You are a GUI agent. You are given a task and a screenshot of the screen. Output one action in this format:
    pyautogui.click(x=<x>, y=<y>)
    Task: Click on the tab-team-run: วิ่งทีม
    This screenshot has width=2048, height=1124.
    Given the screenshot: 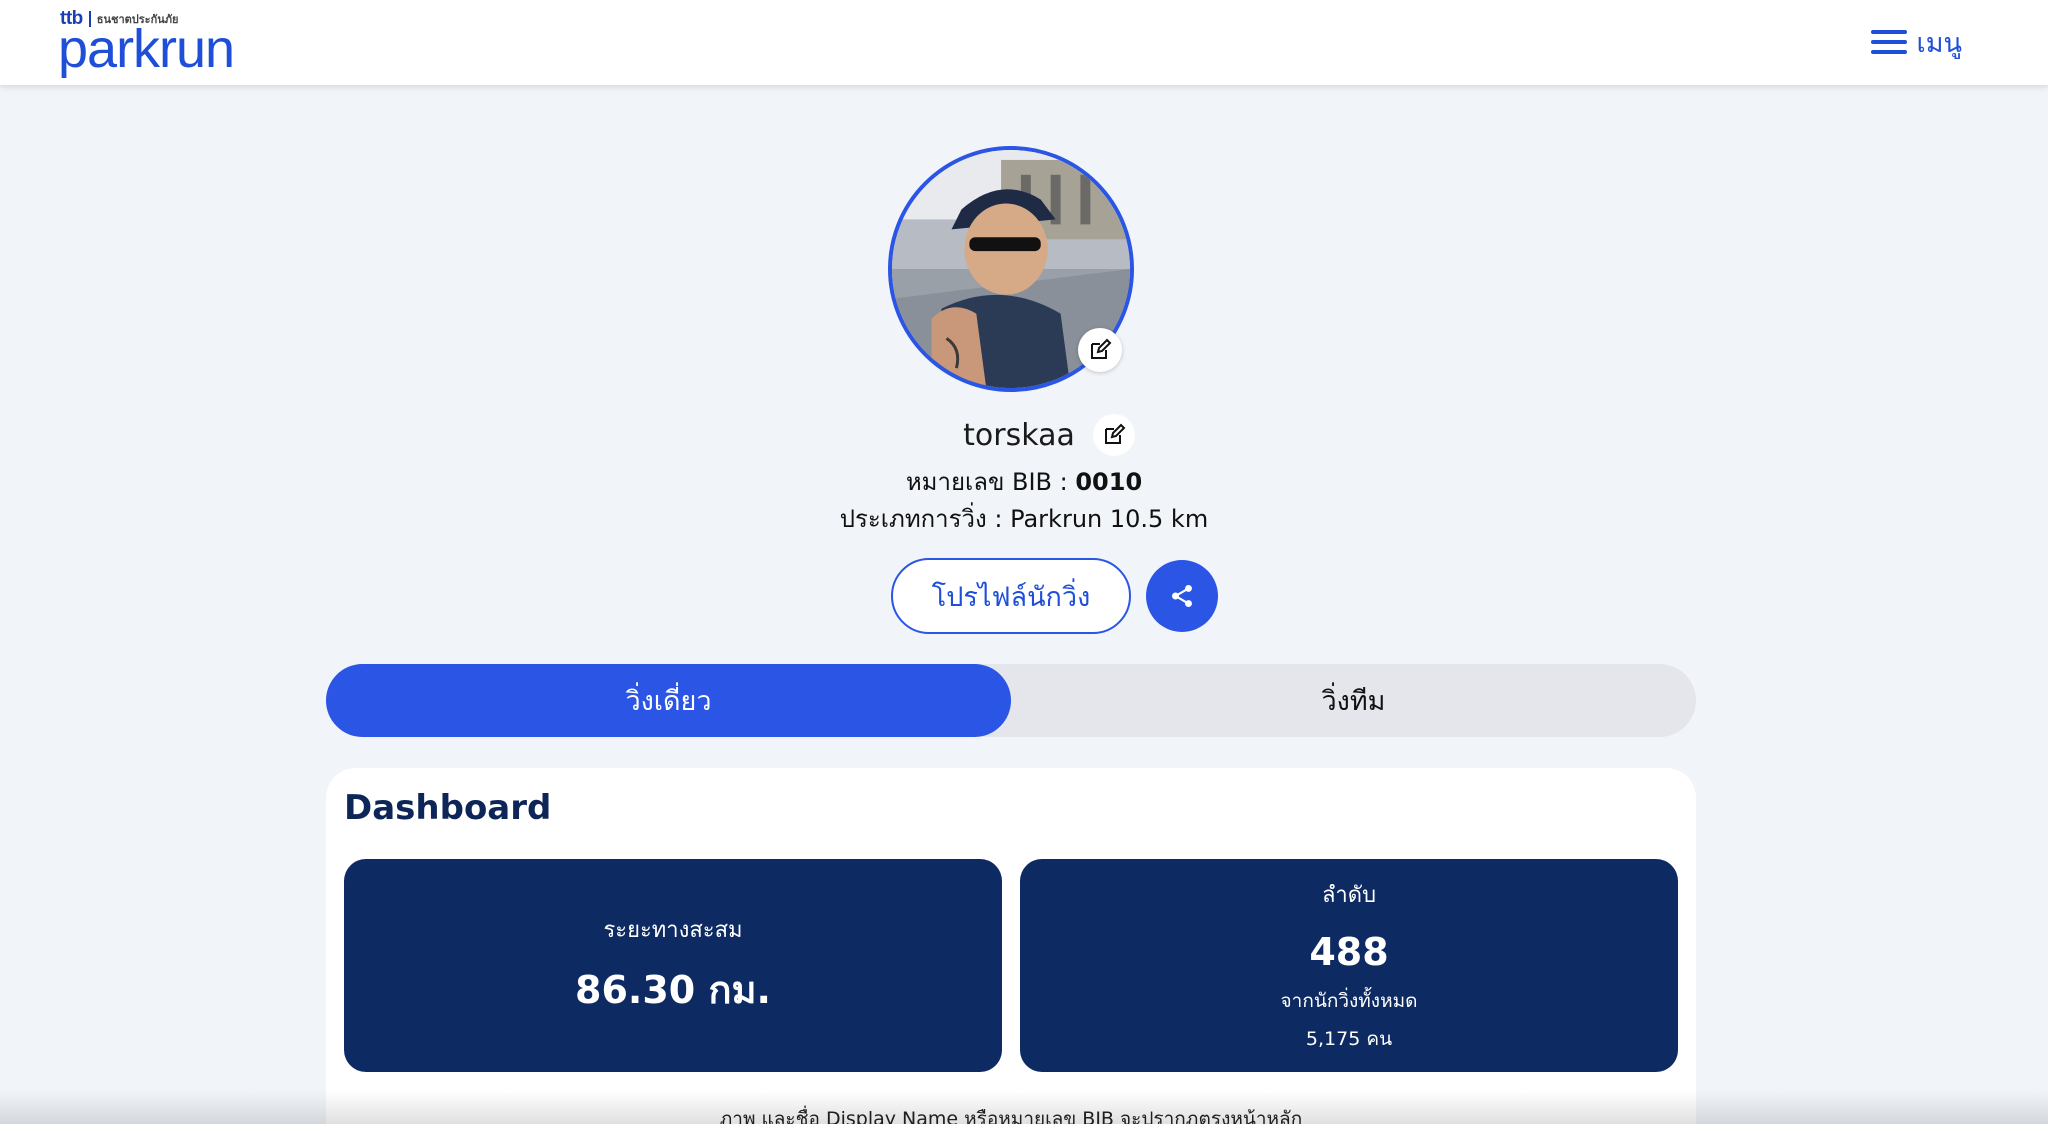 What is the action you would take?
    pyautogui.click(x=1353, y=700)
    